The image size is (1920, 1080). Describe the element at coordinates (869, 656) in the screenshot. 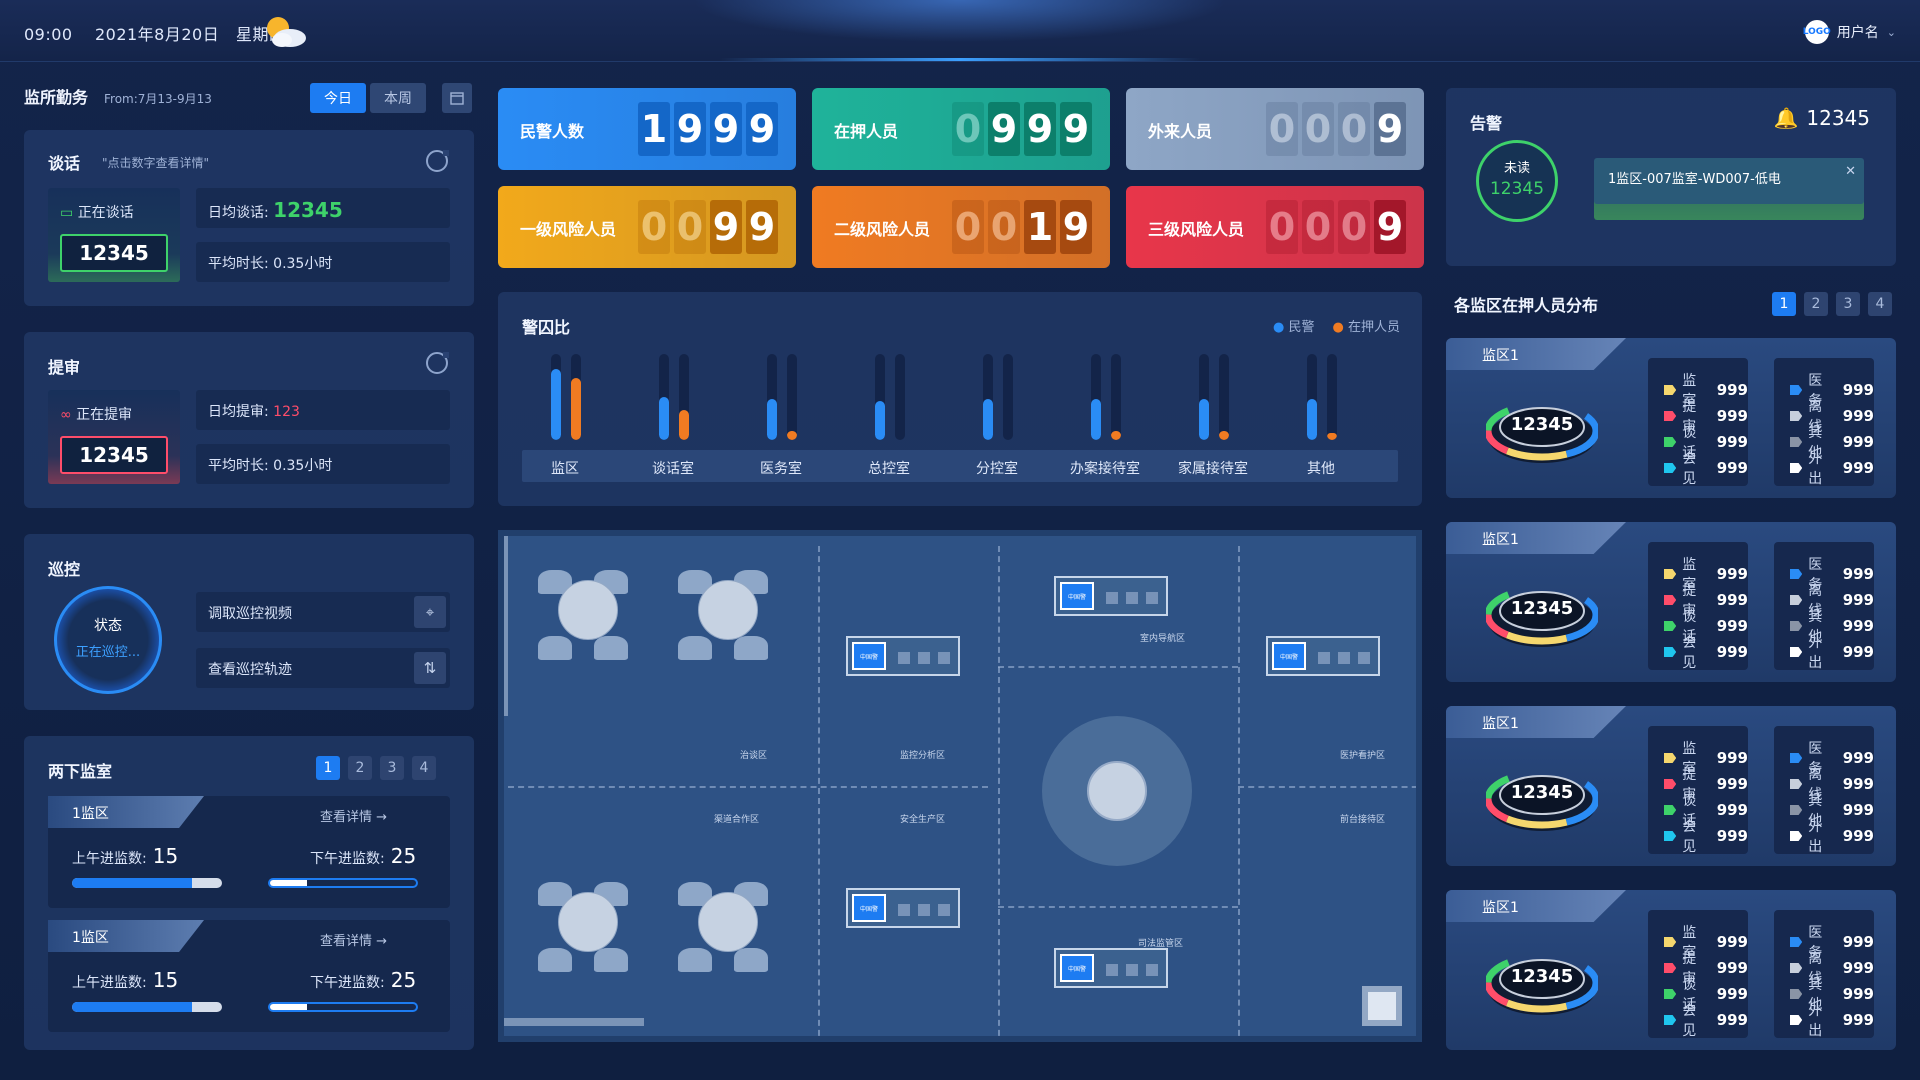

I see `screen-icon: 中国警` at that location.